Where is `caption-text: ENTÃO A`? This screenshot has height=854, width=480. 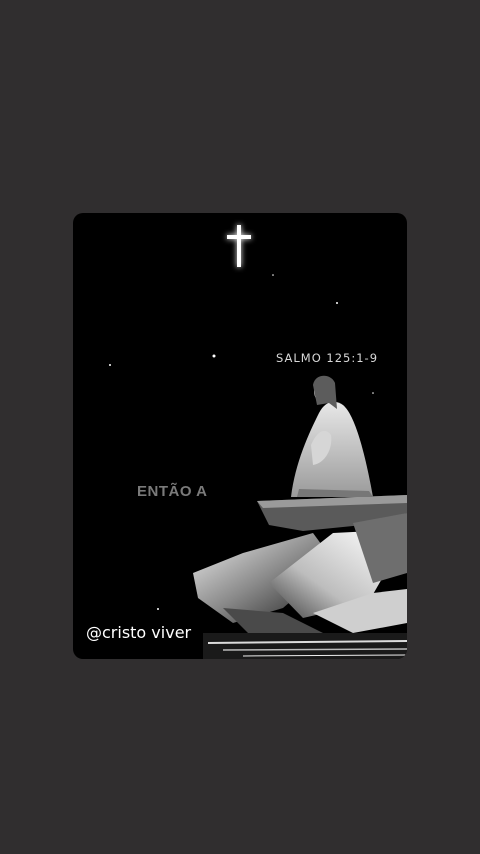
caption-text: ENTÃO A is located at coordinates (172, 491).